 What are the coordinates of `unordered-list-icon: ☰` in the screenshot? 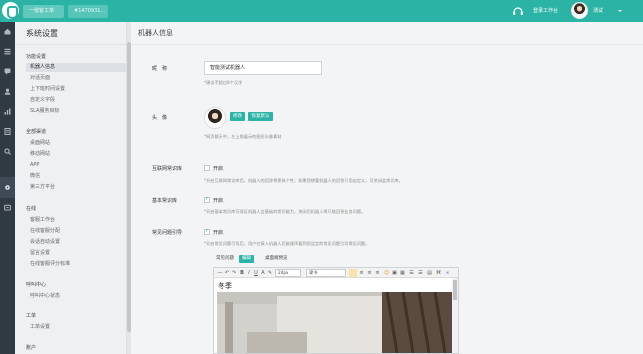 It's located at (420, 273).